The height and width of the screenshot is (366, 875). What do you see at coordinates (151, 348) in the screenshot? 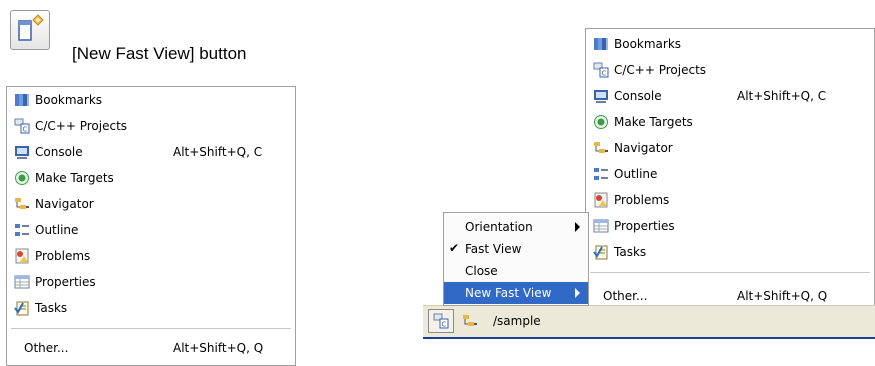
I see `menu-item-other: Other... Alt+Shift+Q, Q` at bounding box center [151, 348].